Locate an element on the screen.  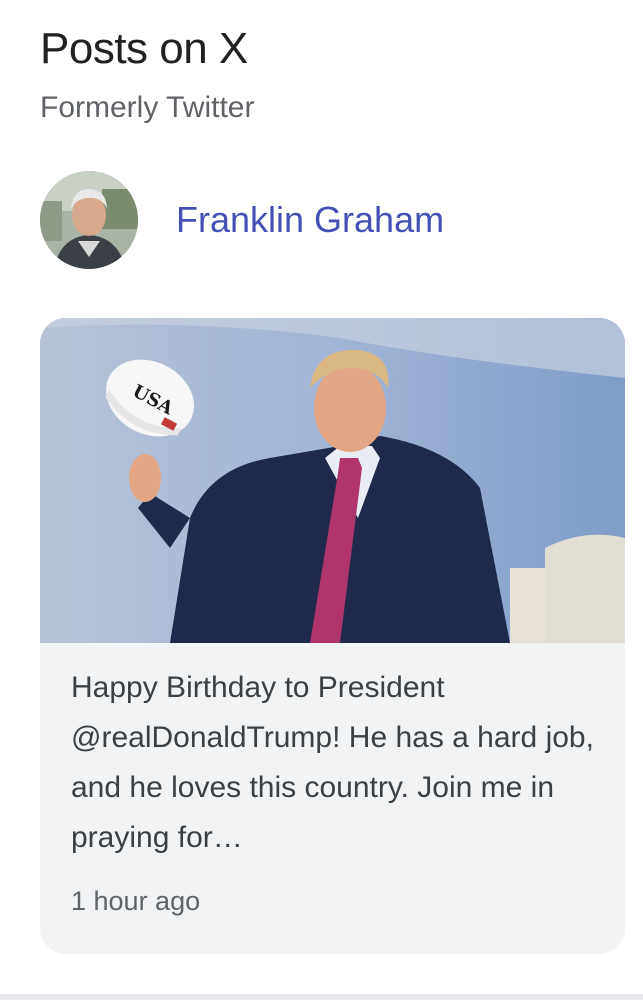
author-name: Franklin Graham is located at coordinates (310, 220).